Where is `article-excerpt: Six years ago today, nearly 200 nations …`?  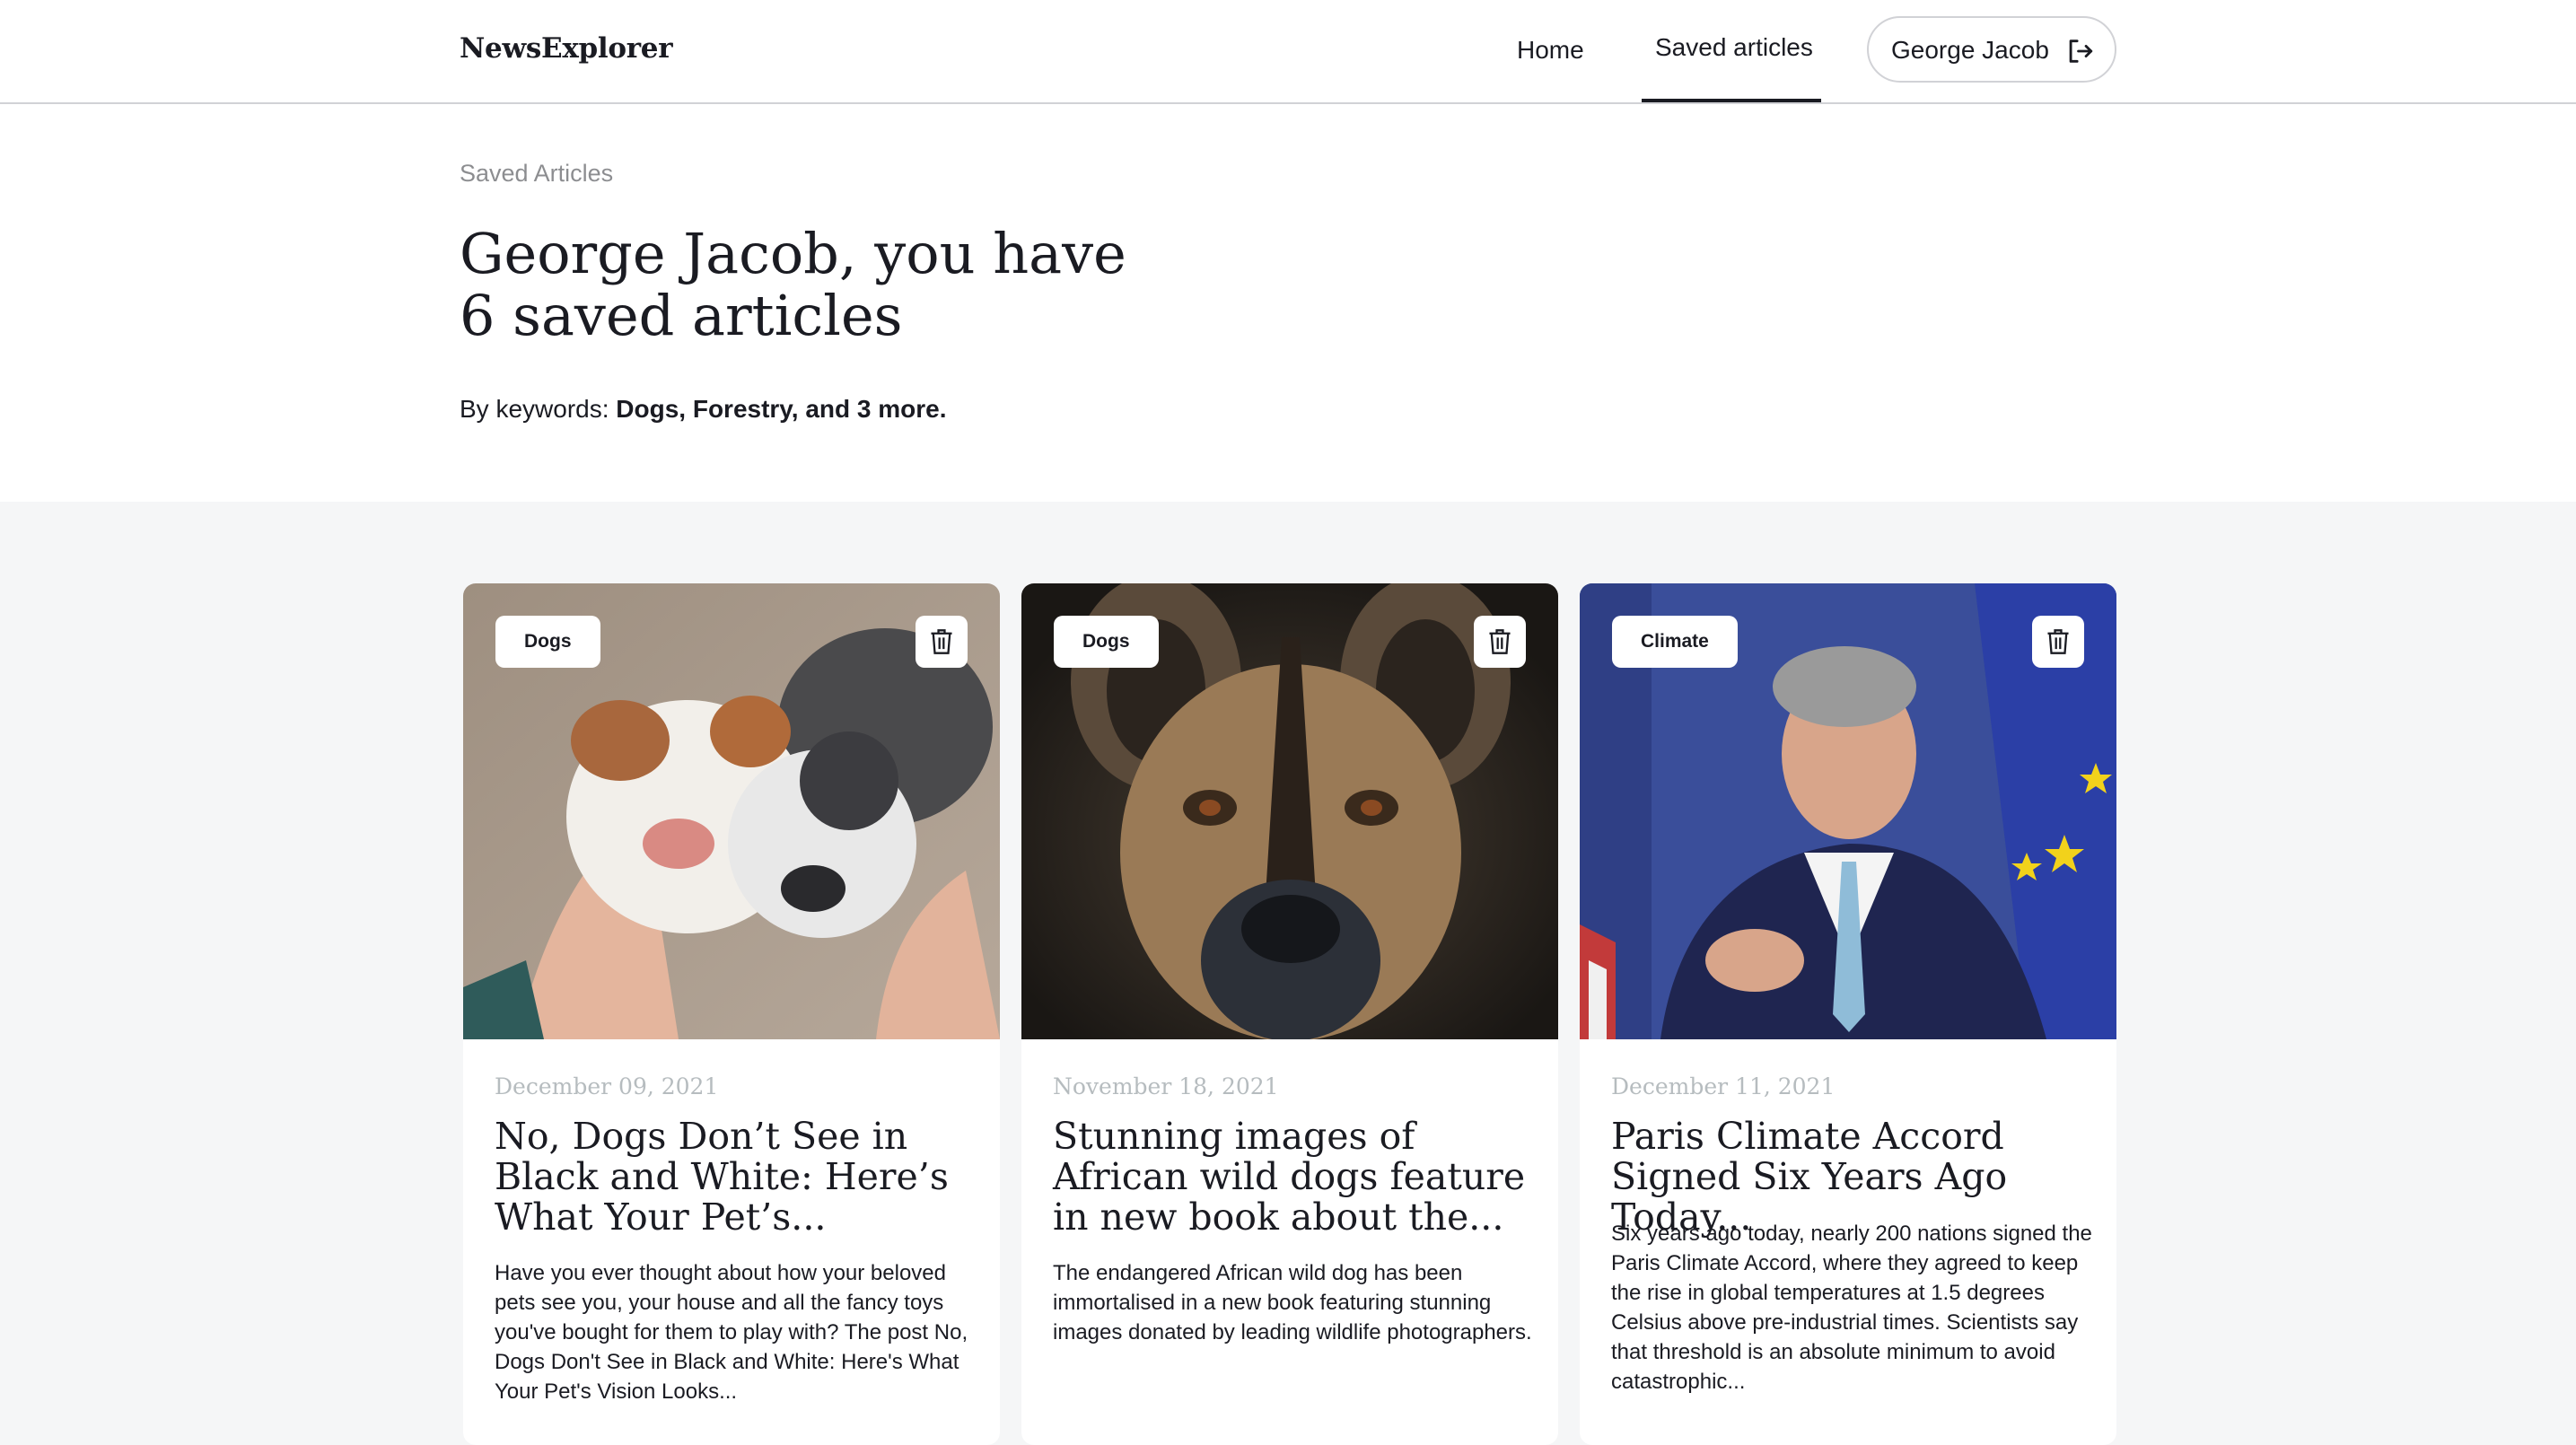 article-excerpt: Six years ago today, nearly 200 nations … is located at coordinates (1851, 1308).